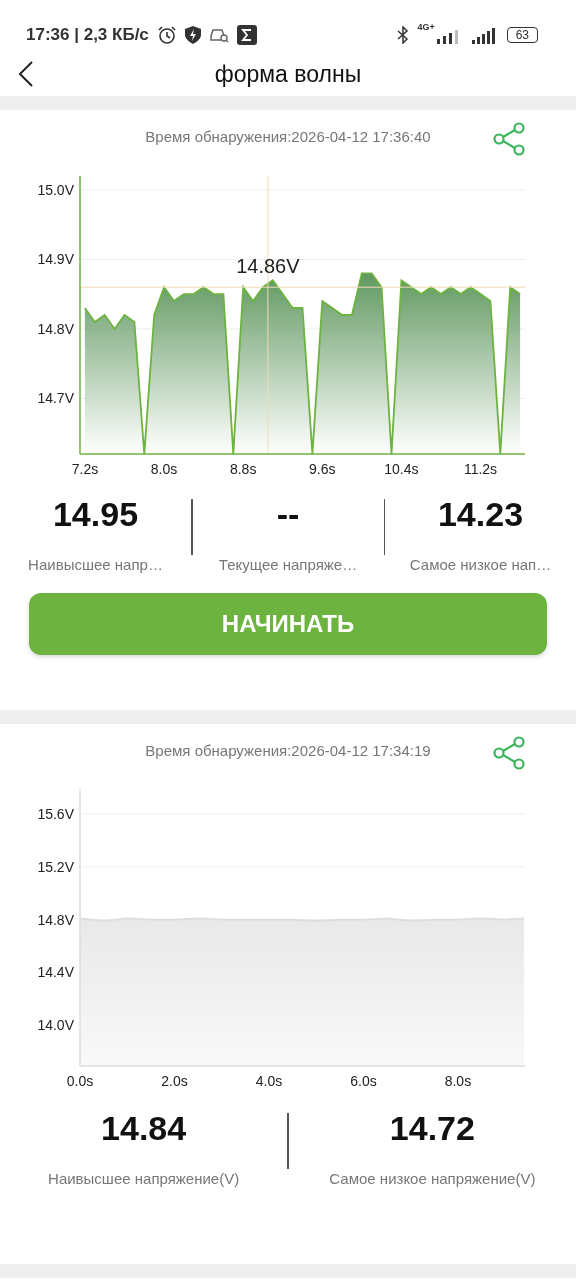 The width and height of the screenshot is (576, 1280). Describe the element at coordinates (26, 74) in the screenshot. I see `back-icon` at that location.